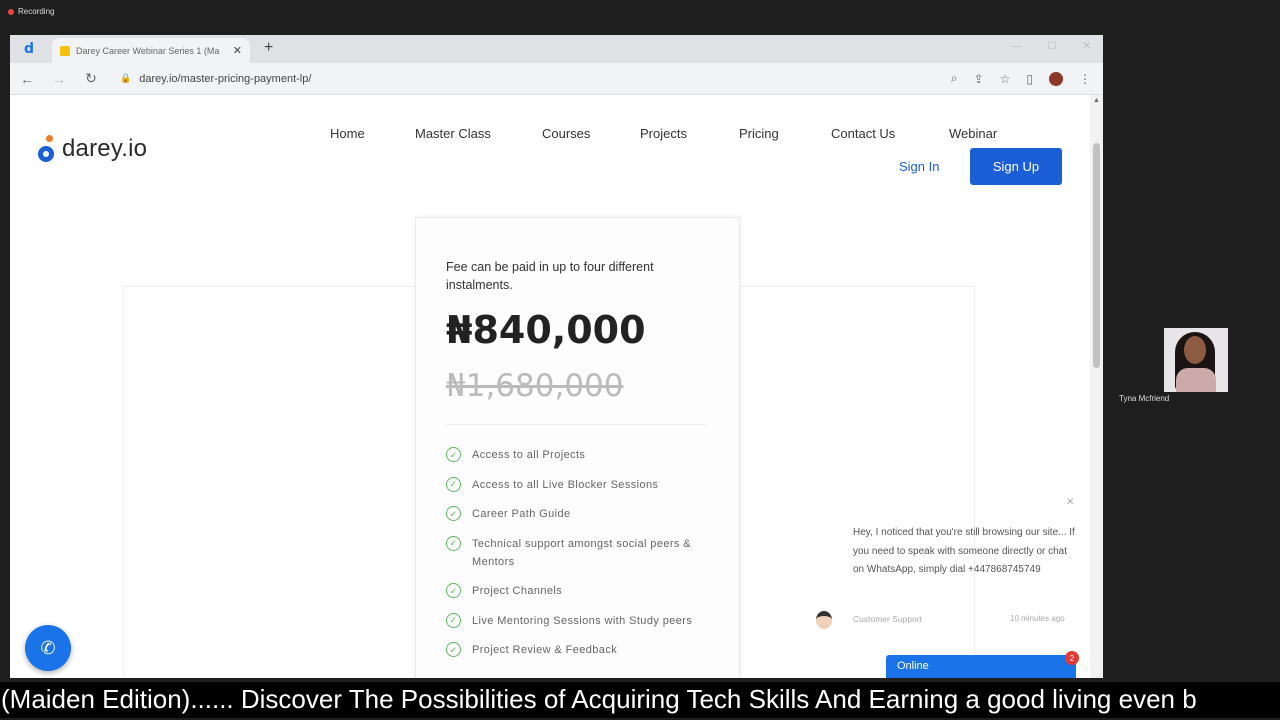  Describe the element at coordinates (591, 133) in the screenshot. I see `nav-courses: Courses` at that location.